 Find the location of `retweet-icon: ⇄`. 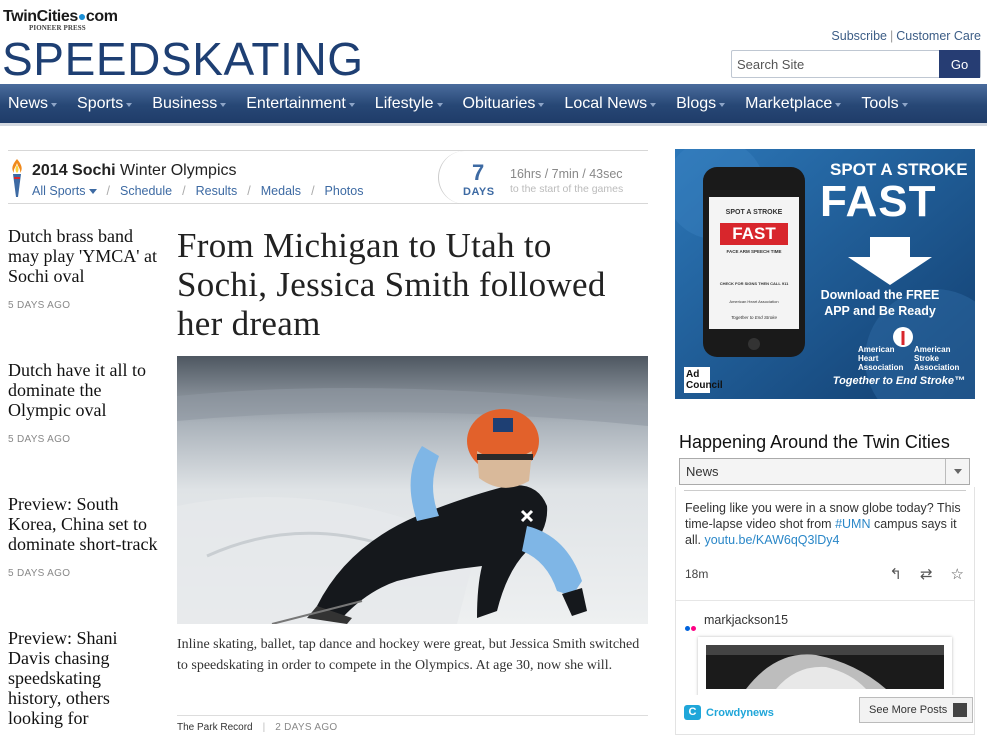

retweet-icon: ⇄ is located at coordinates (926, 574).